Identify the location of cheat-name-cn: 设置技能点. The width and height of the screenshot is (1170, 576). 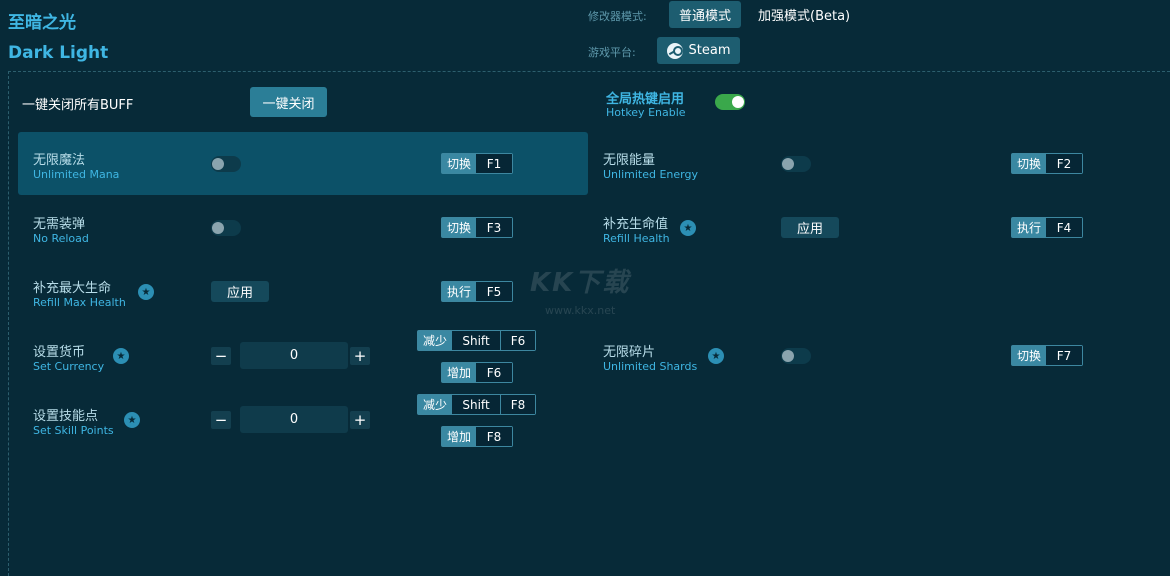
(66, 416).